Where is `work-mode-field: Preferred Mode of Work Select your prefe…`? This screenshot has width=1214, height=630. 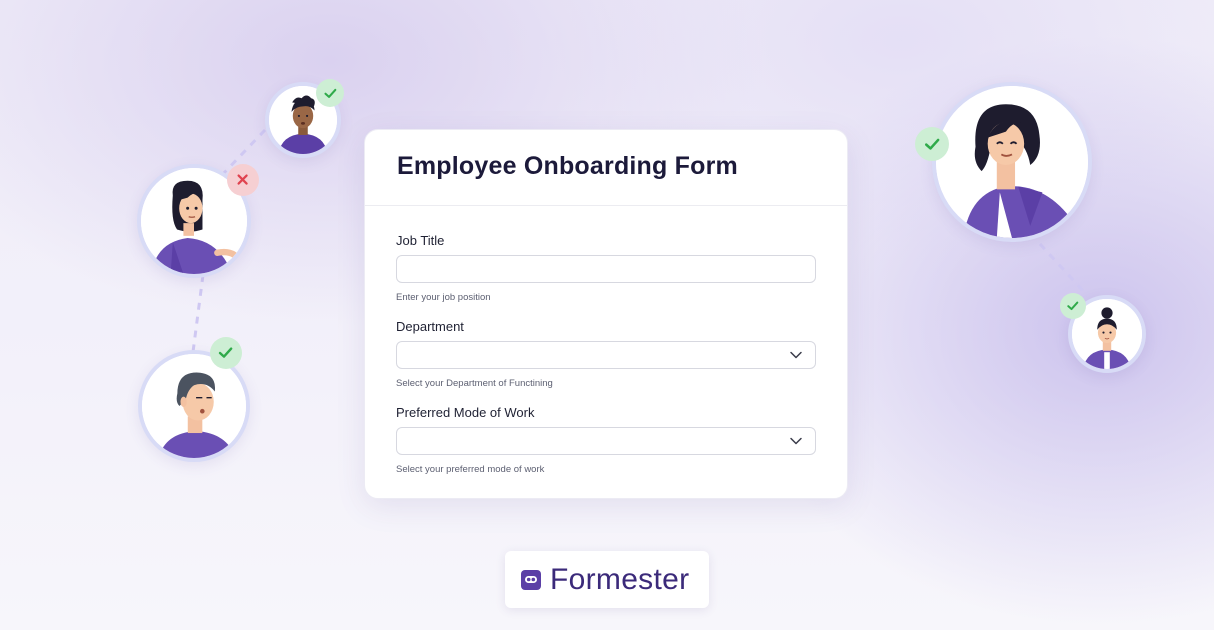 work-mode-field: Preferred Mode of Work Select your prefe… is located at coordinates (606, 440).